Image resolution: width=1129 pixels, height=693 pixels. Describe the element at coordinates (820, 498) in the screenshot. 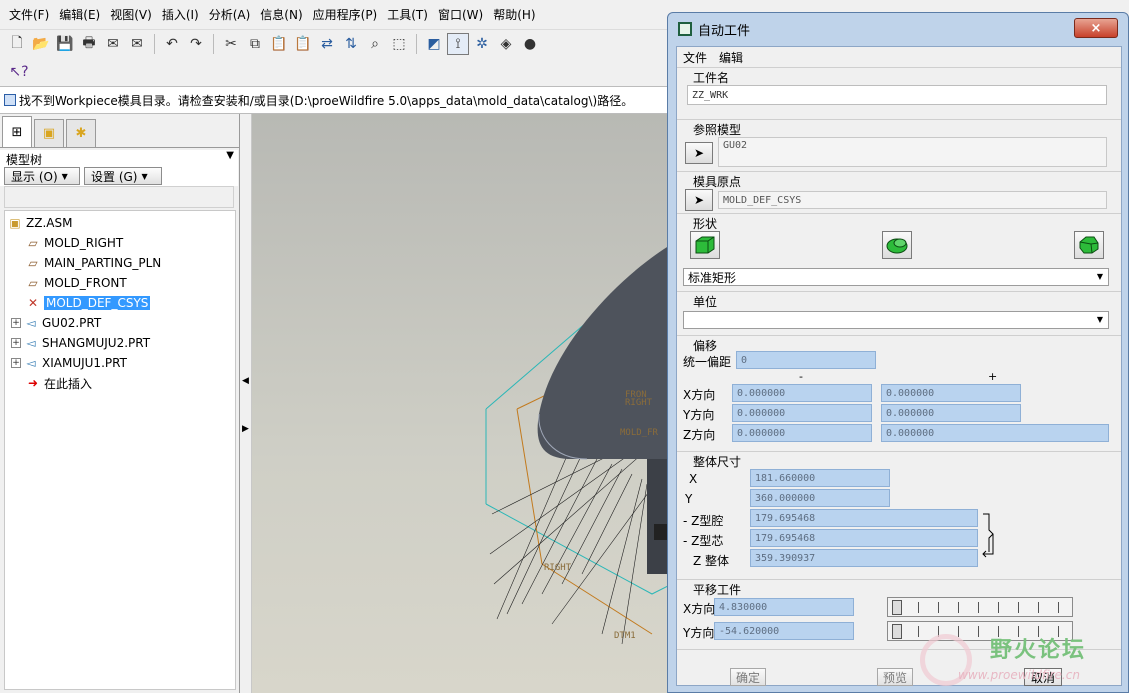

I see `dim-y-field: 360.000000` at that location.